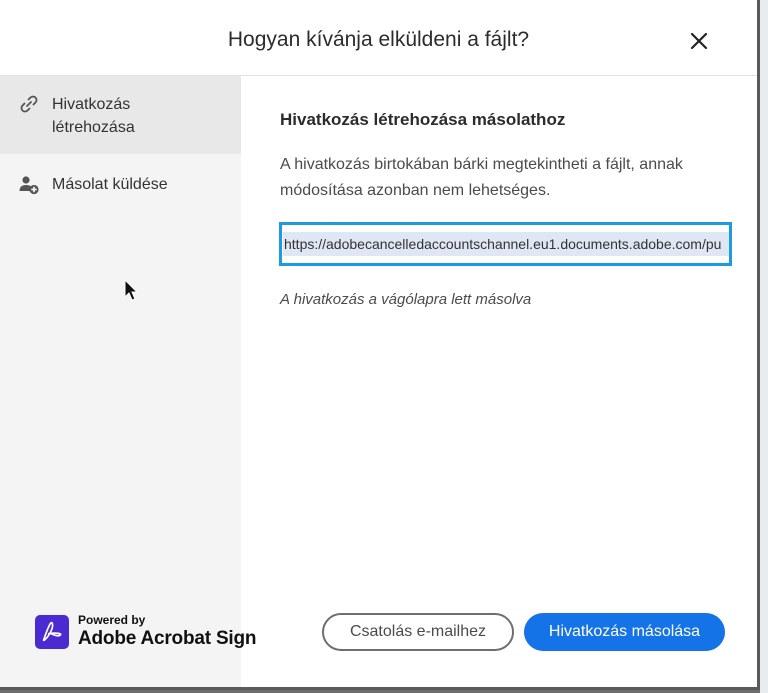 This screenshot has width=768, height=693. I want to click on acrobat-logo, so click(52, 632).